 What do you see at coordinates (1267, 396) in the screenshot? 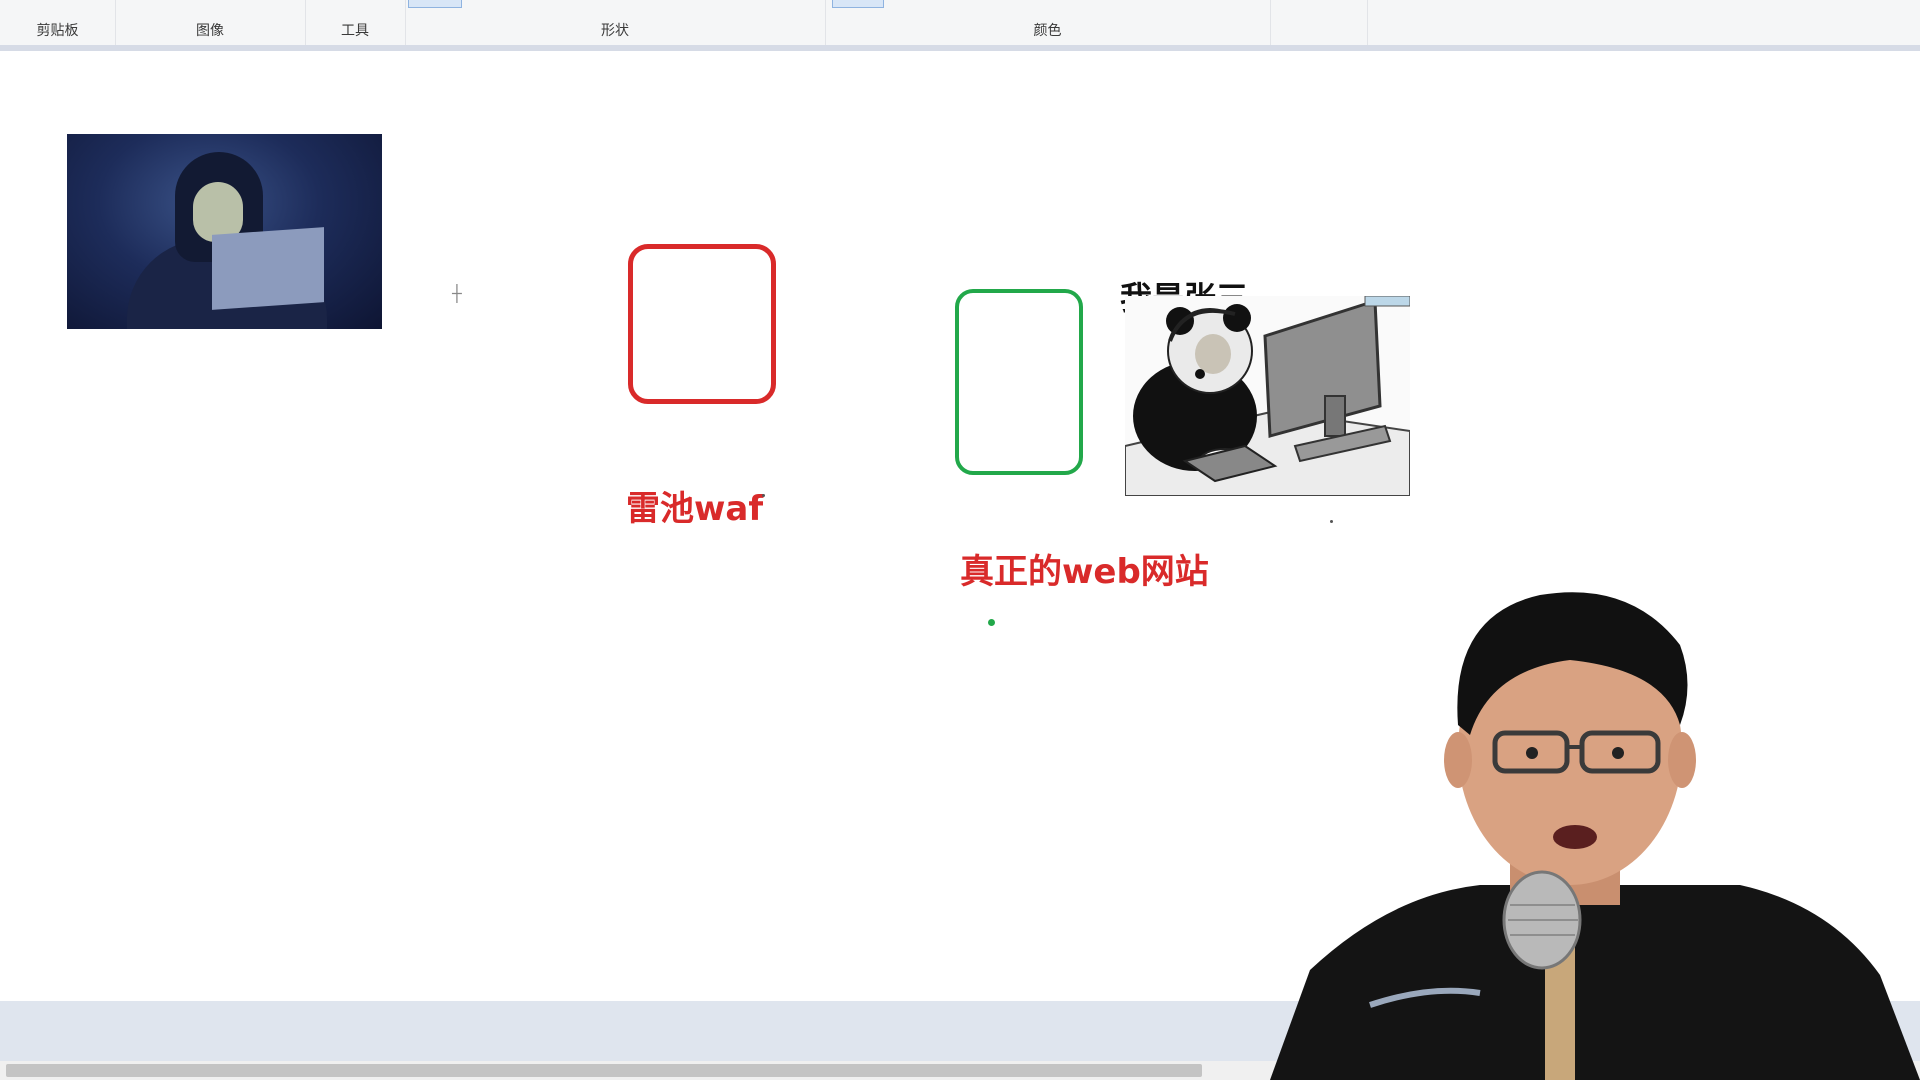
I see `panda-meme-image` at bounding box center [1267, 396].